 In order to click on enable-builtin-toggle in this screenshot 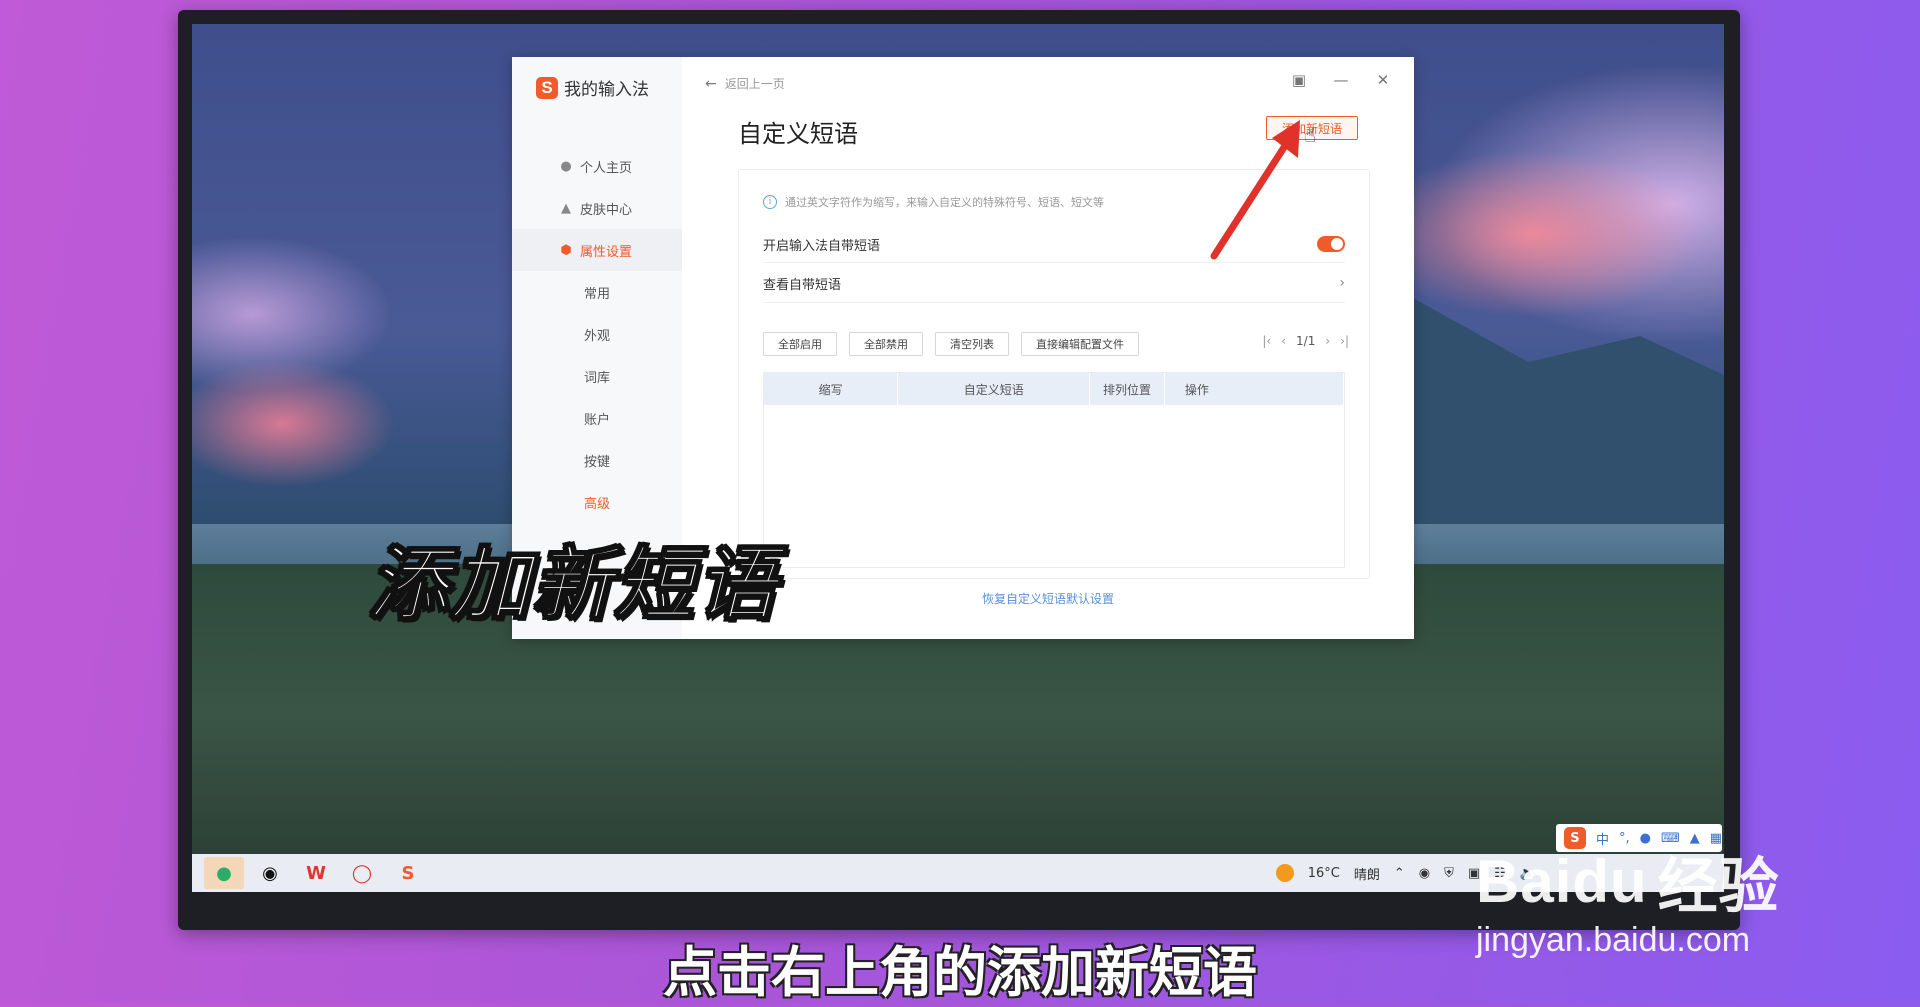, I will do `click(1331, 244)`.